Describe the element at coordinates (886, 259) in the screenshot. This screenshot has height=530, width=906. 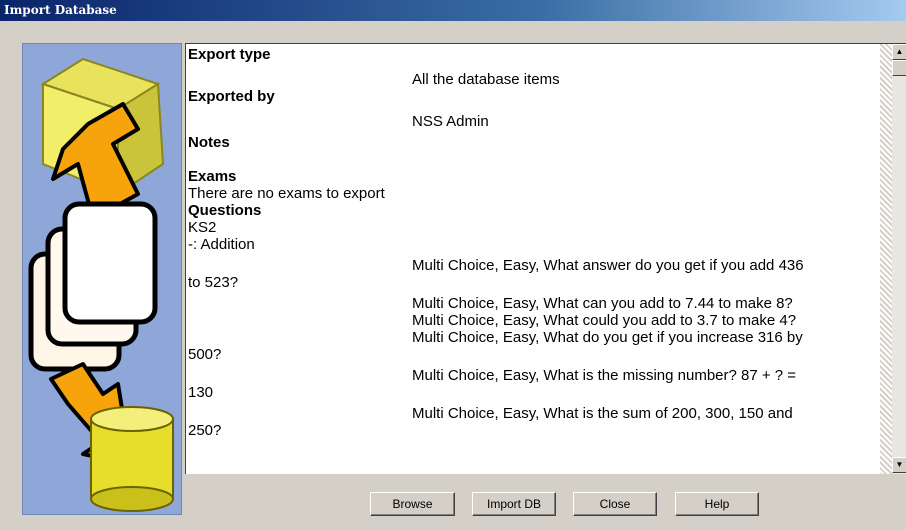
I see `panel-margin` at that location.